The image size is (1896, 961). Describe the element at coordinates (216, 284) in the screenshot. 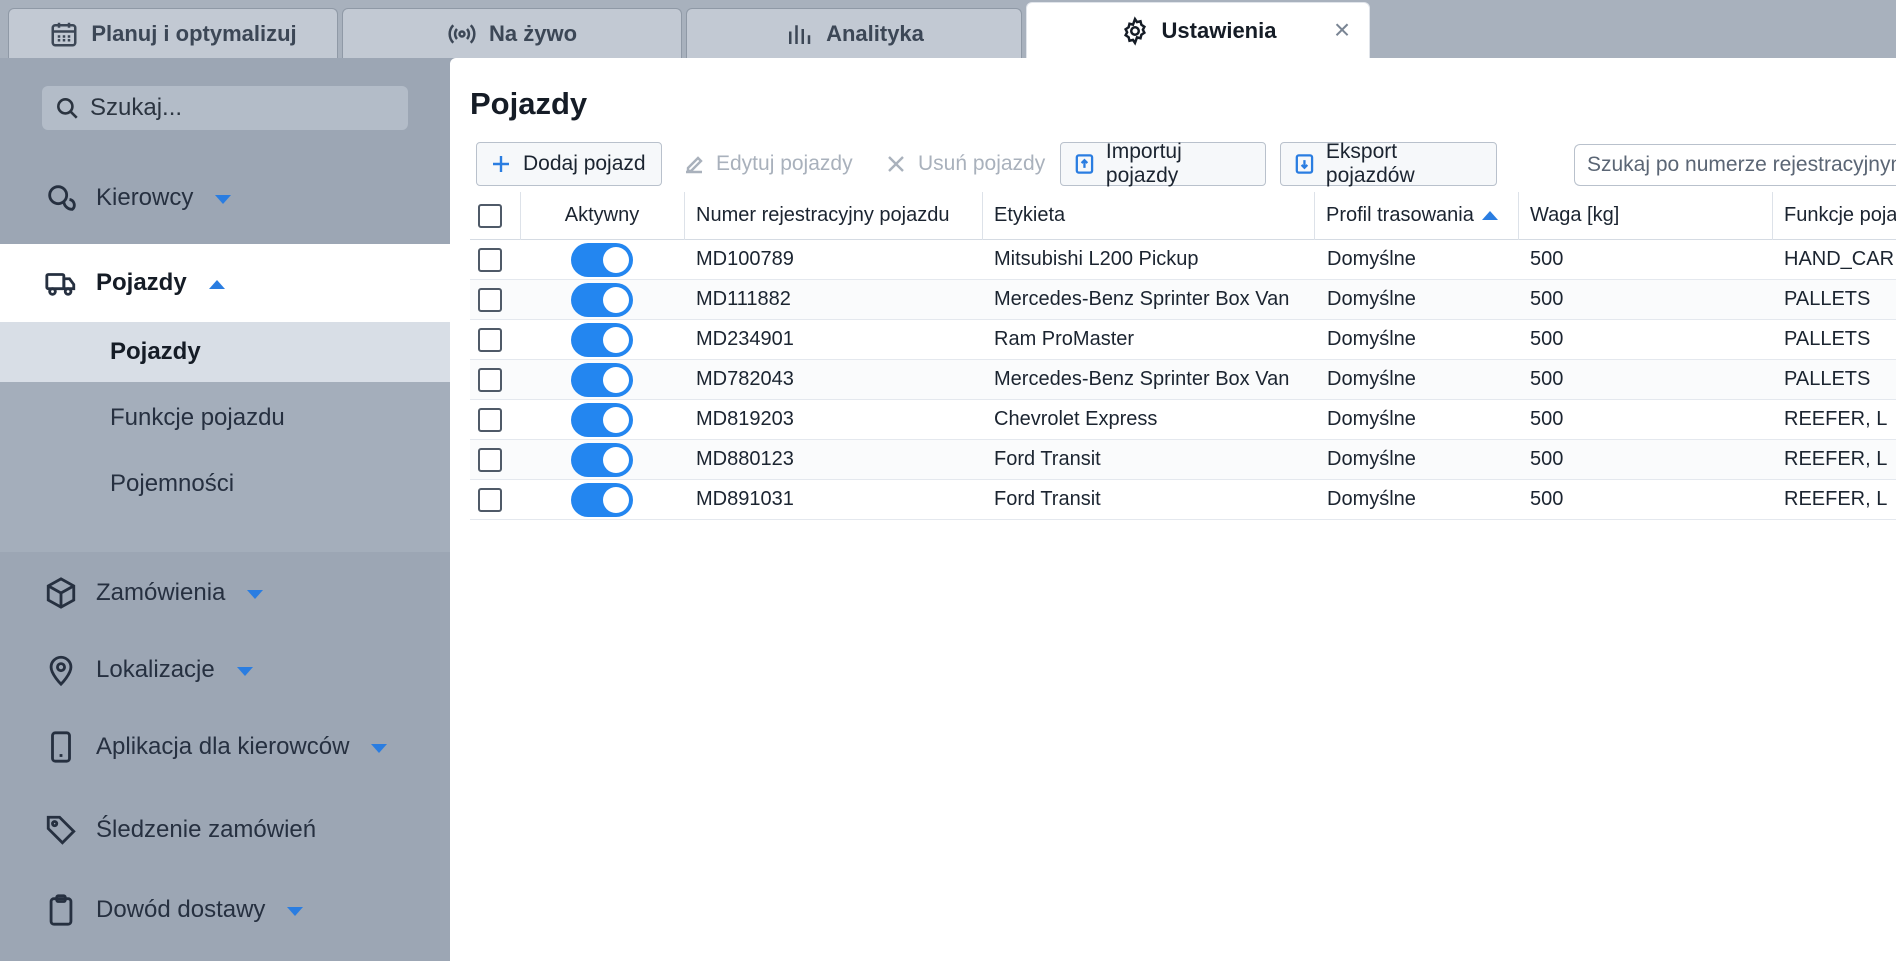

I see `chevron-up-icon` at that location.